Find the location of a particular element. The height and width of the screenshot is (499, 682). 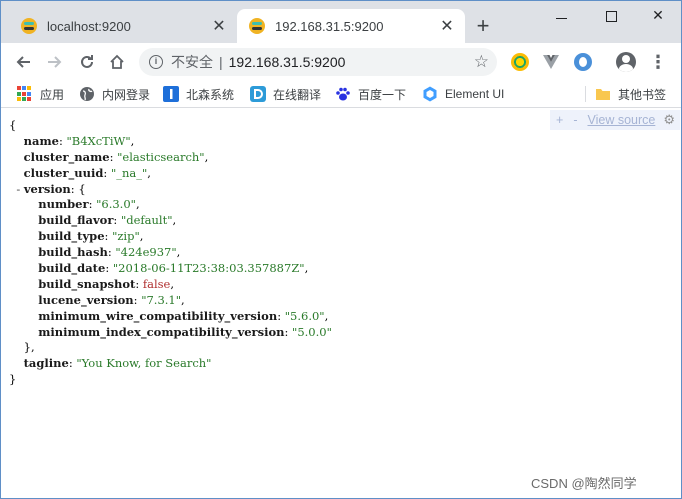

extension-blue-icon is located at coordinates (583, 62).